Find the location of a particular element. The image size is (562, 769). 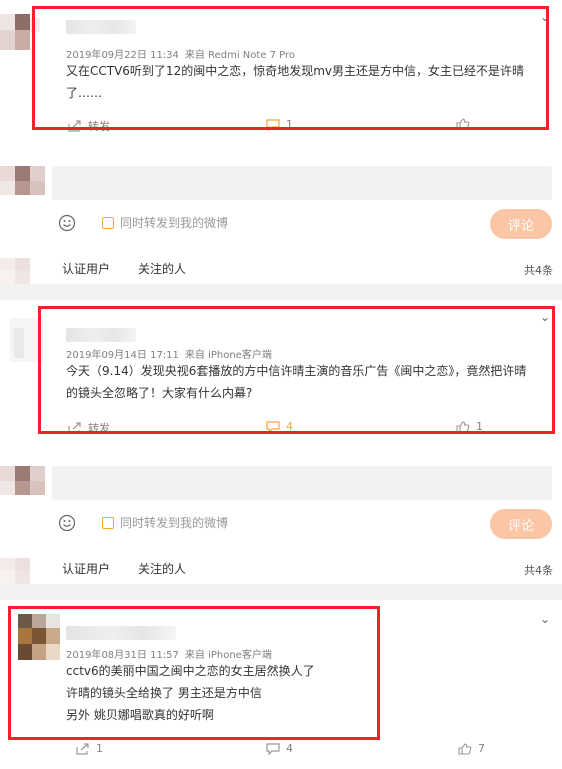

like-count: 7 is located at coordinates (481, 748).